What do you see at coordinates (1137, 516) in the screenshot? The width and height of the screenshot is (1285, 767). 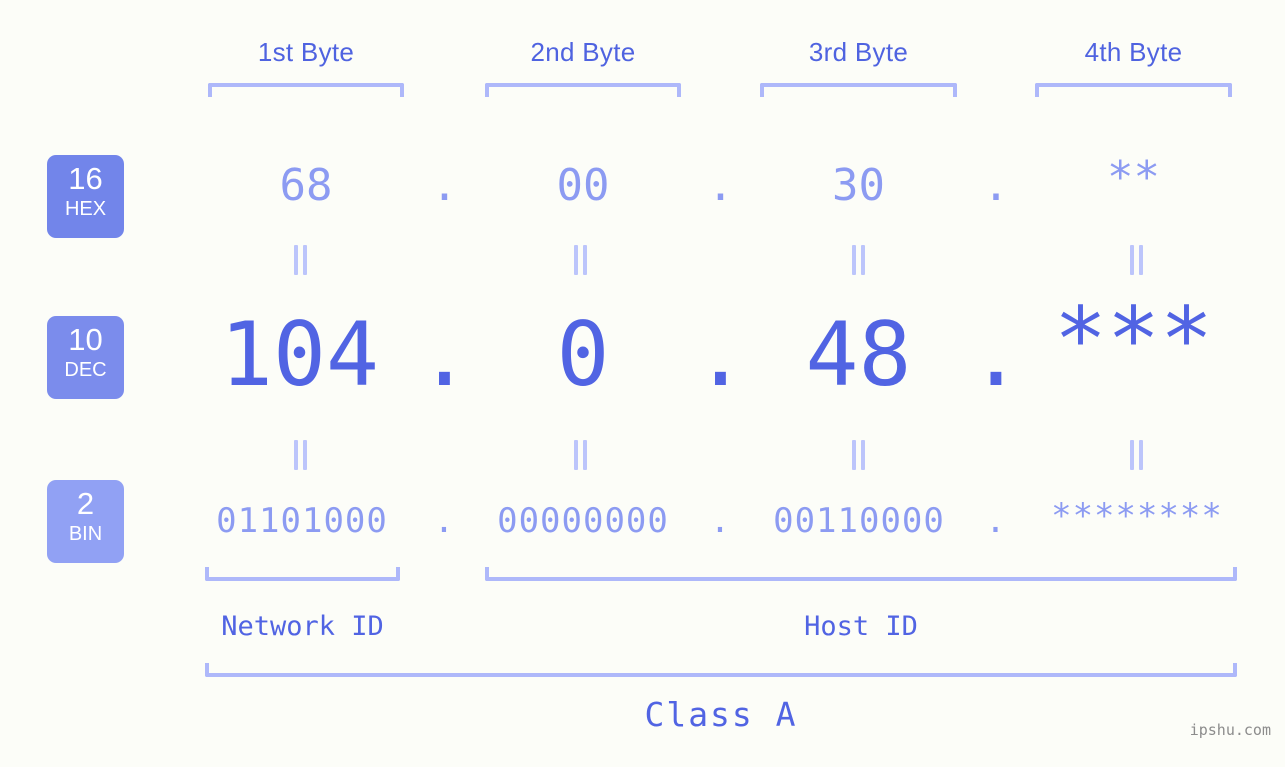 I see `bin-byte-4: ********` at bounding box center [1137, 516].